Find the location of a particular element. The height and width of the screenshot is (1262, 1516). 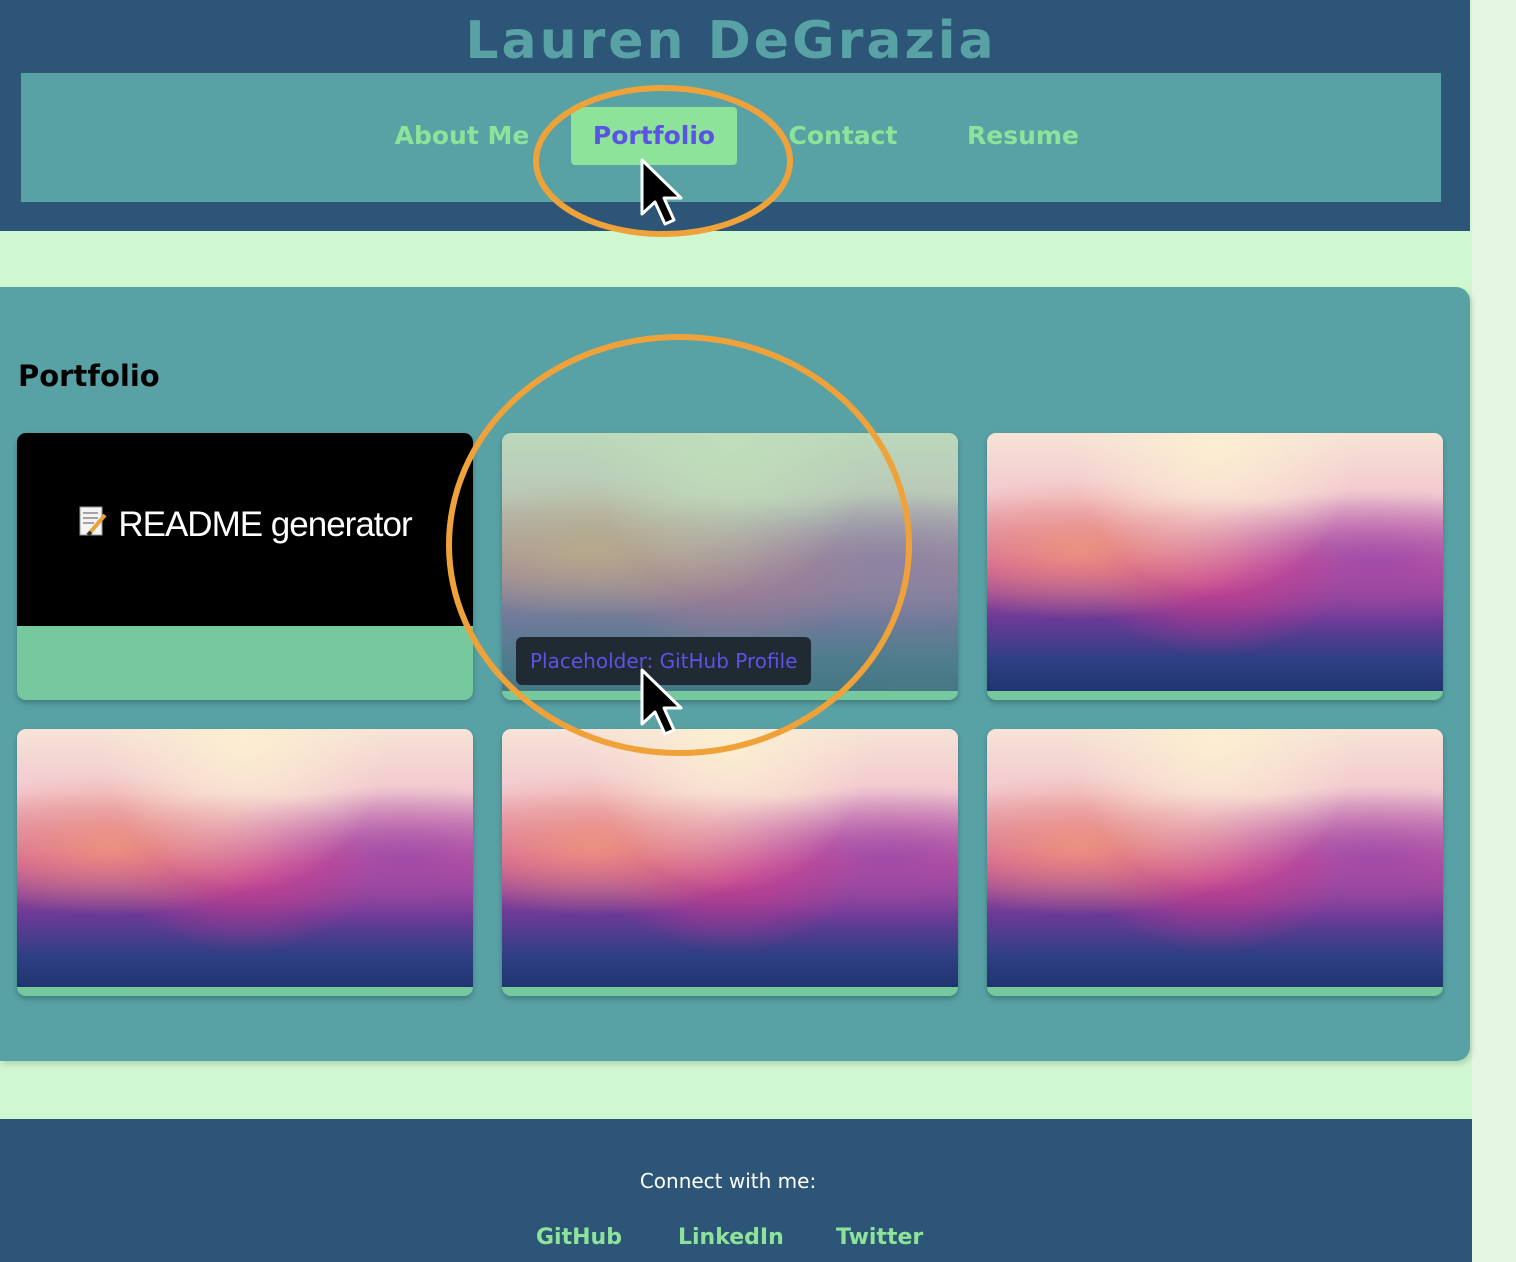

footer-link-twitter: Twitter is located at coordinates (879, 1238).